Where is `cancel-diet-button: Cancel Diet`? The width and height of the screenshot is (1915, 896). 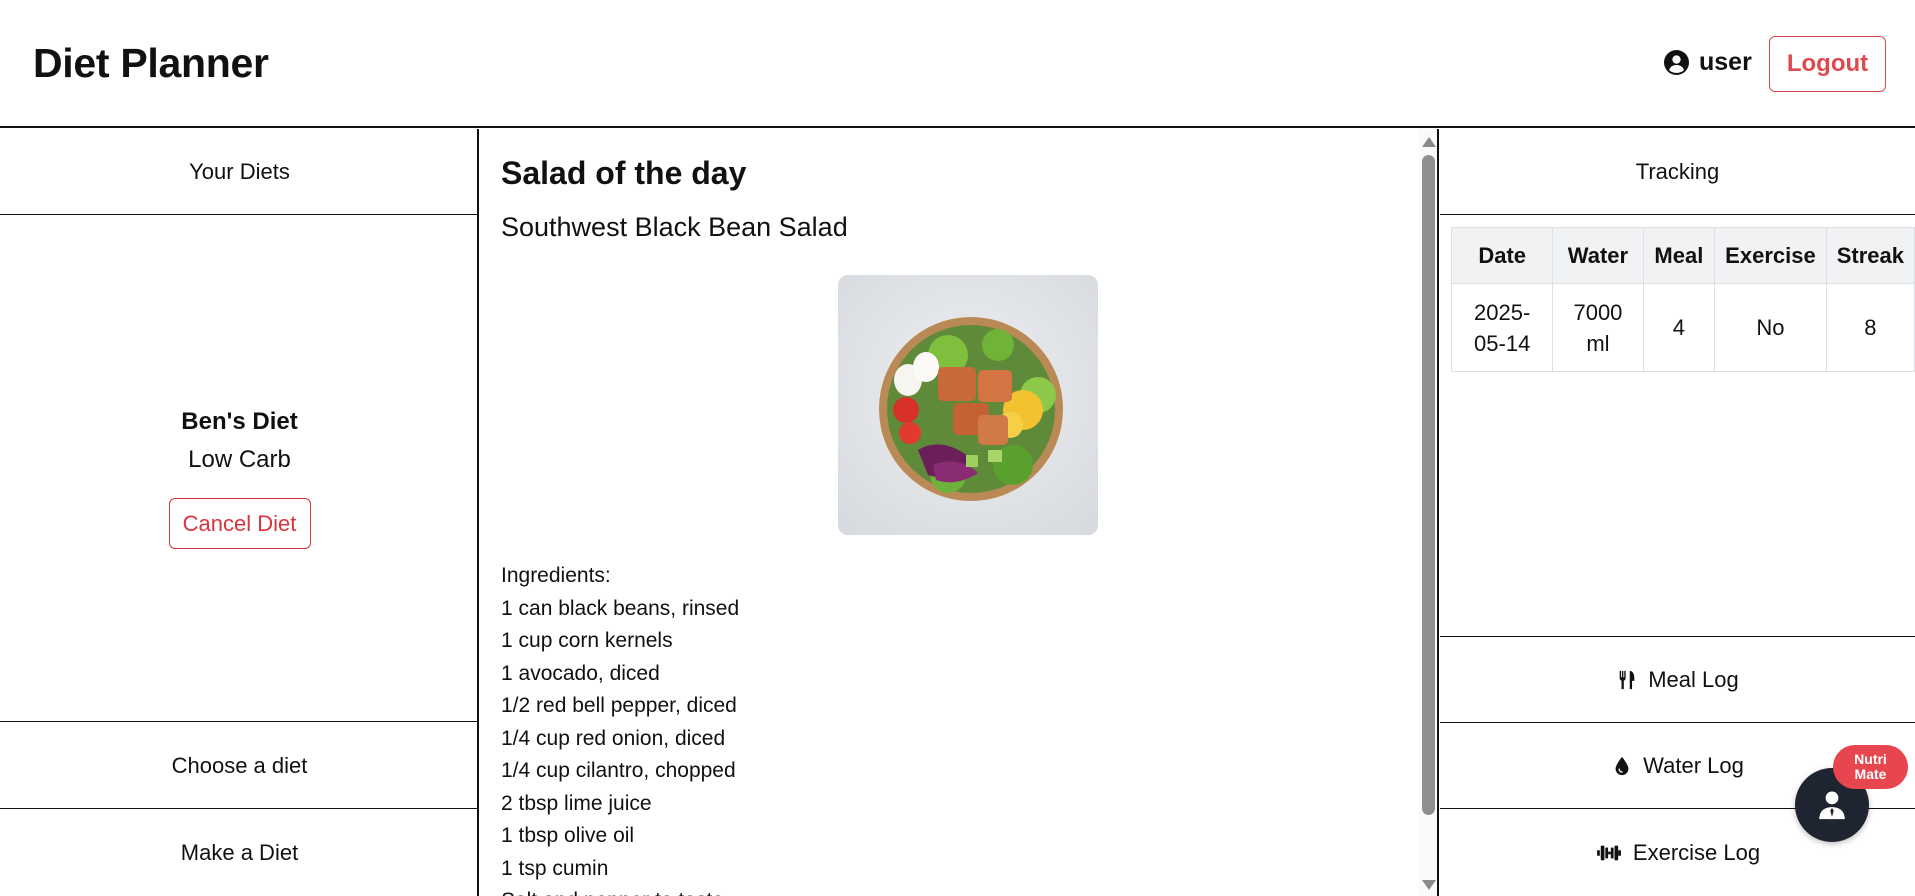 cancel-diet-button: Cancel Diet is located at coordinates (239, 523).